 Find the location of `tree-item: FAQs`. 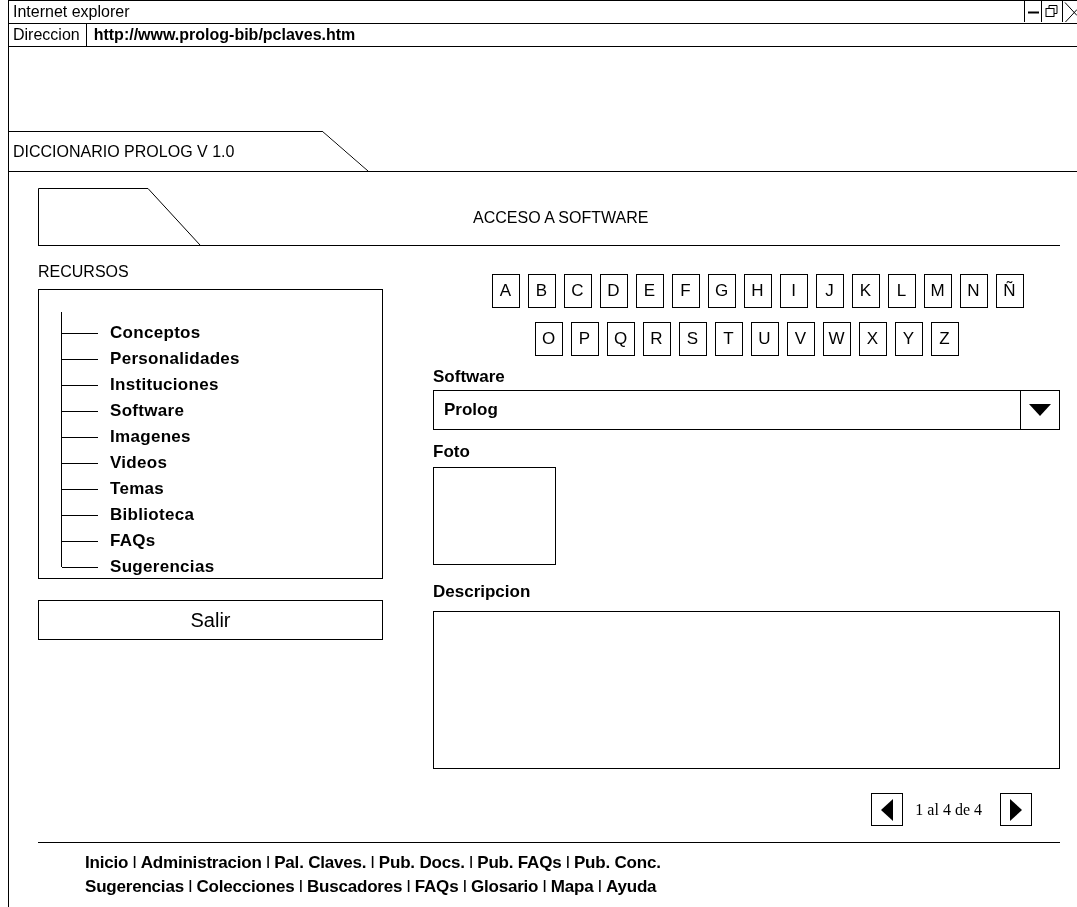

tree-item: FAQs is located at coordinates (133, 541).